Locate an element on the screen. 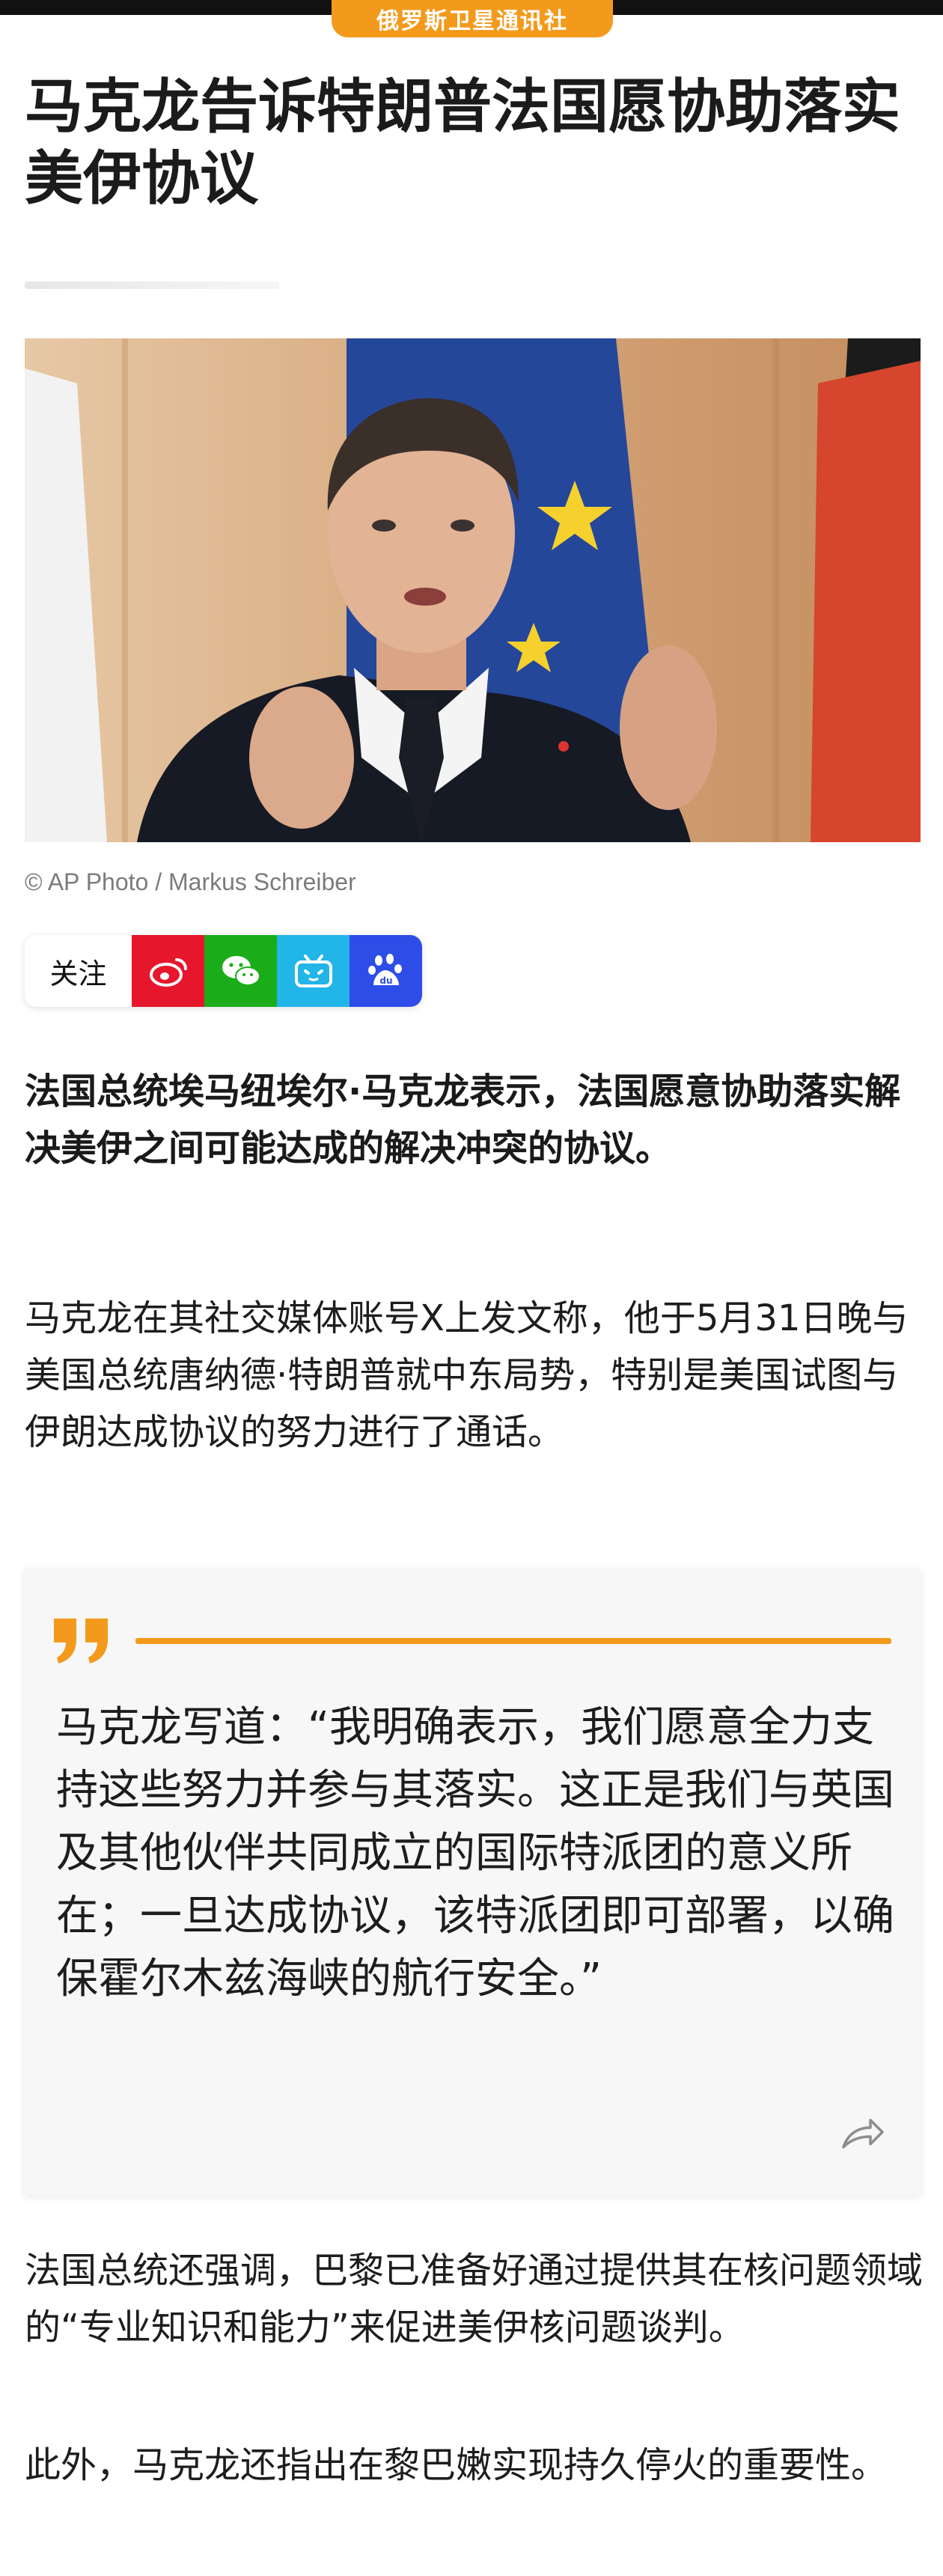  wechat-icon is located at coordinates (241, 971).